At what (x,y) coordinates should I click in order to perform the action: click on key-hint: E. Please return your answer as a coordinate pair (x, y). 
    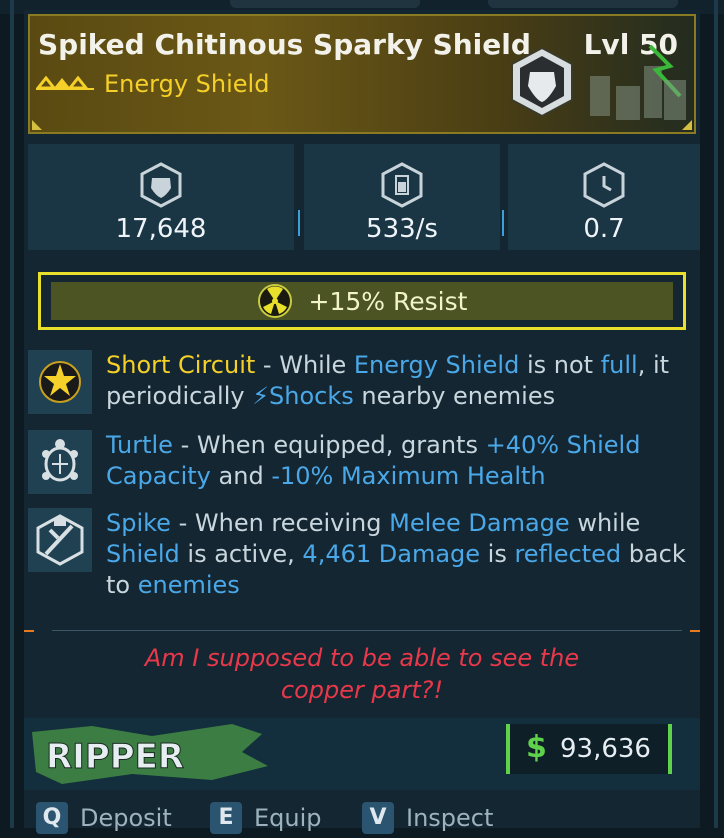
    Looking at the image, I should click on (226, 818).